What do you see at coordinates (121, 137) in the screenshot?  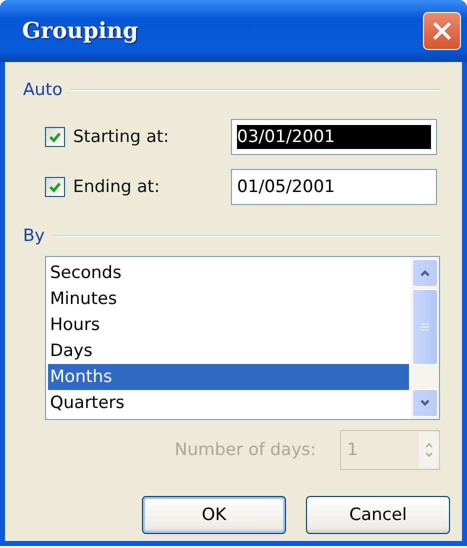 I see `checkbox-label: Starting at:` at bounding box center [121, 137].